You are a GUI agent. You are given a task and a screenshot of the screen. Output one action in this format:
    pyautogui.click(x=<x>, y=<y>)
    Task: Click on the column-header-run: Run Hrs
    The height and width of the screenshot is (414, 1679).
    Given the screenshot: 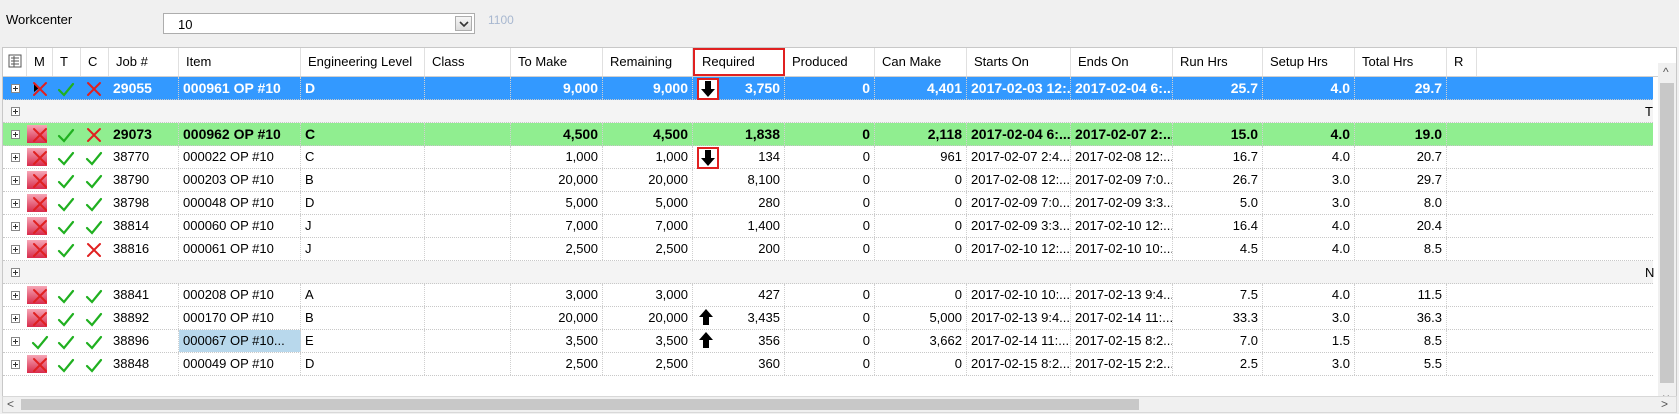 What is the action you would take?
    pyautogui.click(x=1218, y=62)
    